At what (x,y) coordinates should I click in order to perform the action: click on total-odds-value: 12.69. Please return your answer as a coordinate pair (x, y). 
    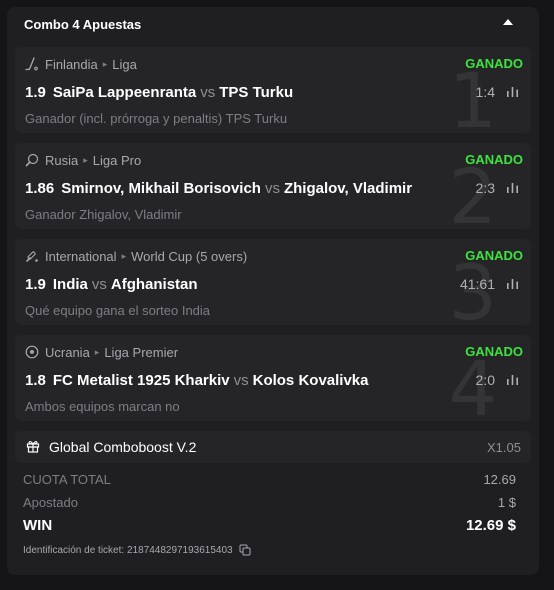
    Looking at the image, I should click on (499, 479).